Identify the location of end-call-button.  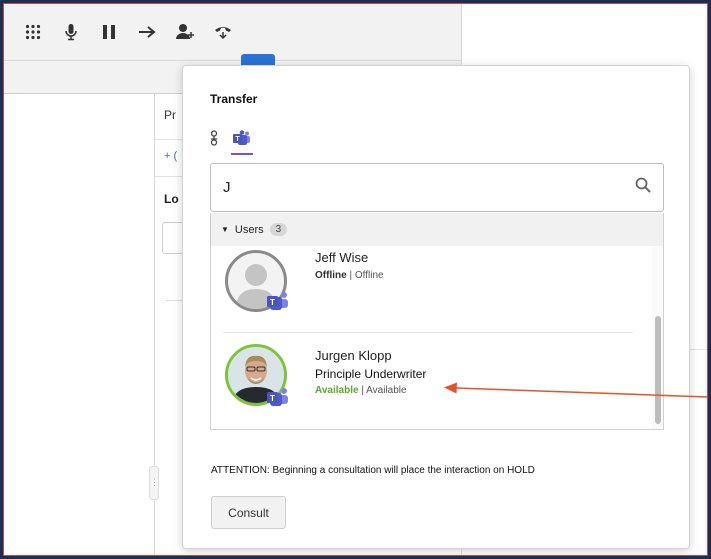
(223, 32).